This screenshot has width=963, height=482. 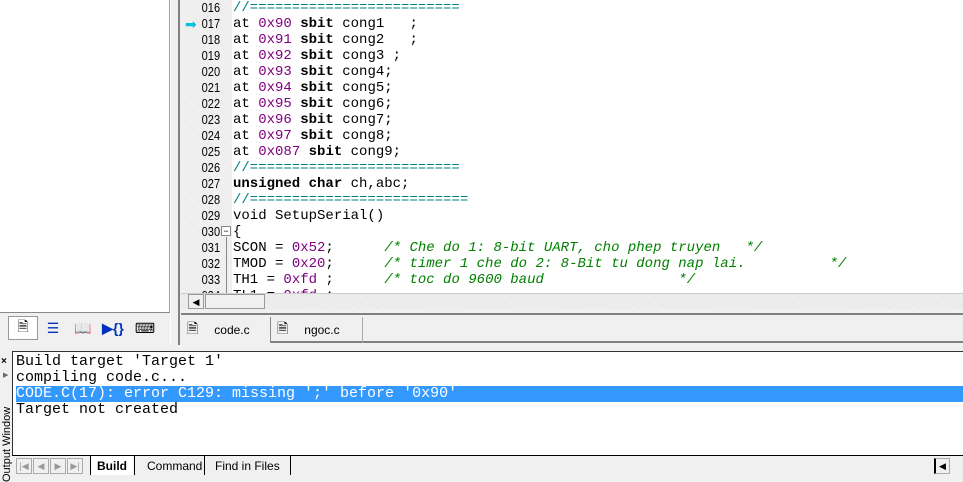 I want to click on line-number: 021, so click(x=211, y=87).